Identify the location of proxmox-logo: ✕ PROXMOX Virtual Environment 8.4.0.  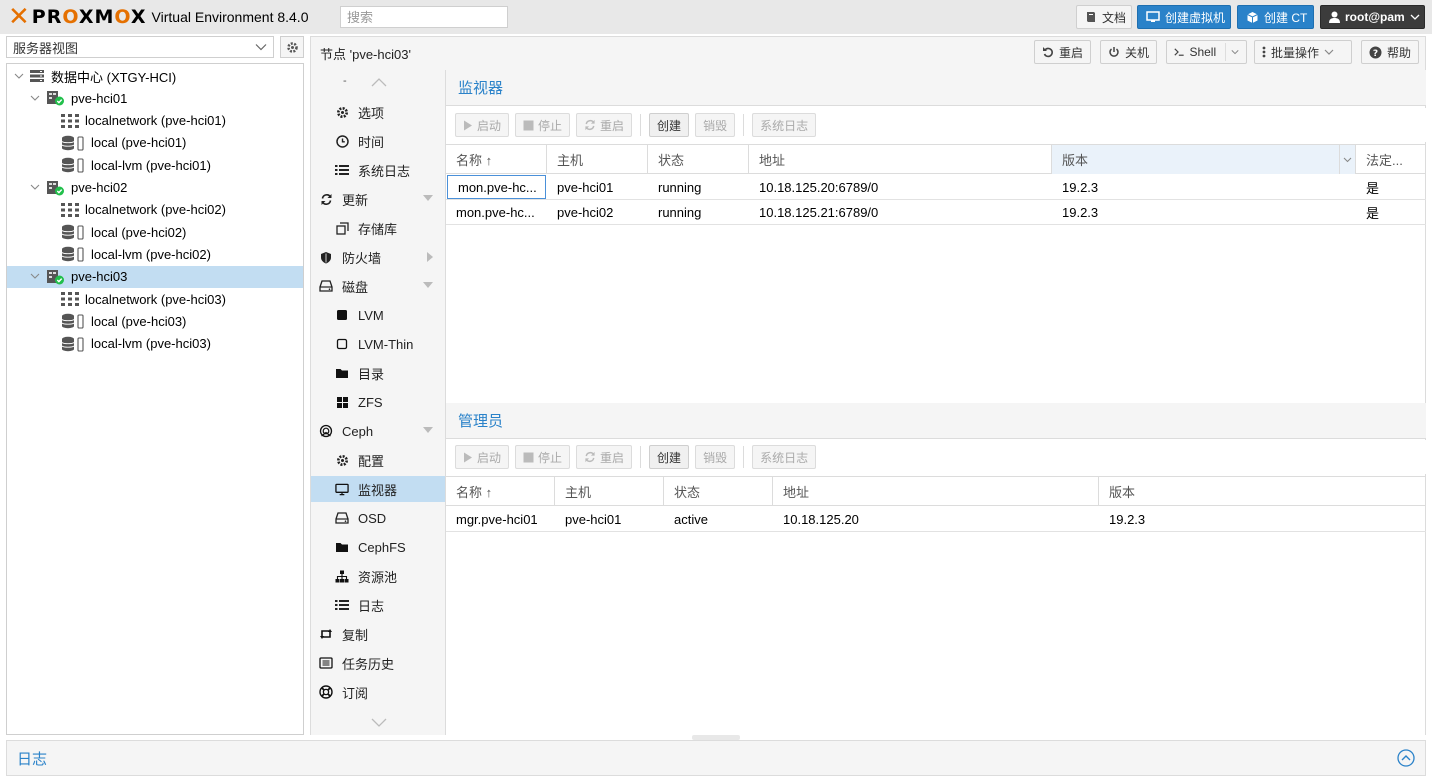
(158, 17).